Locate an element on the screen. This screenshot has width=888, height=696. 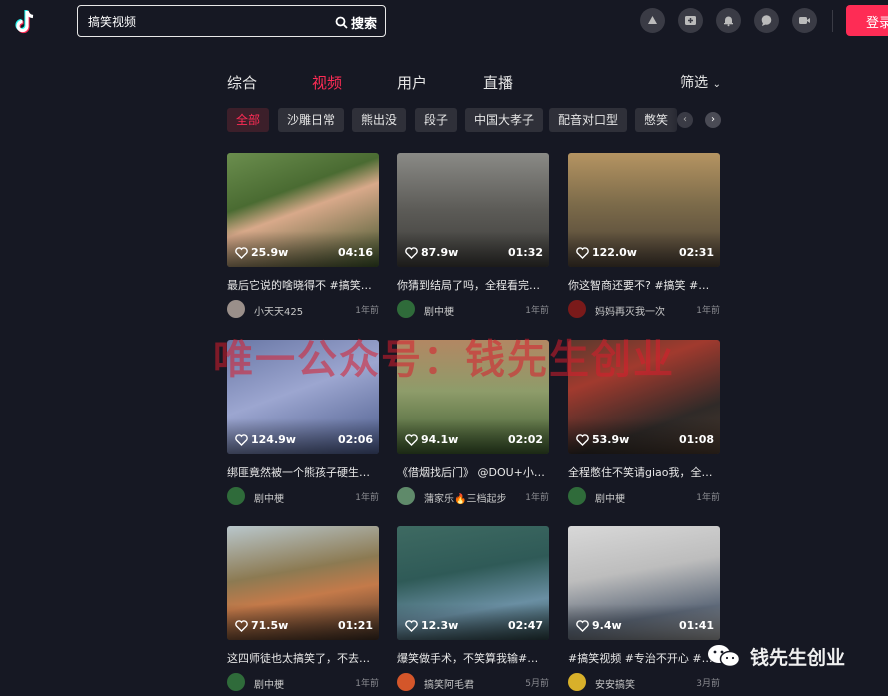
video-duration: 02:06 is located at coordinates (355, 439).